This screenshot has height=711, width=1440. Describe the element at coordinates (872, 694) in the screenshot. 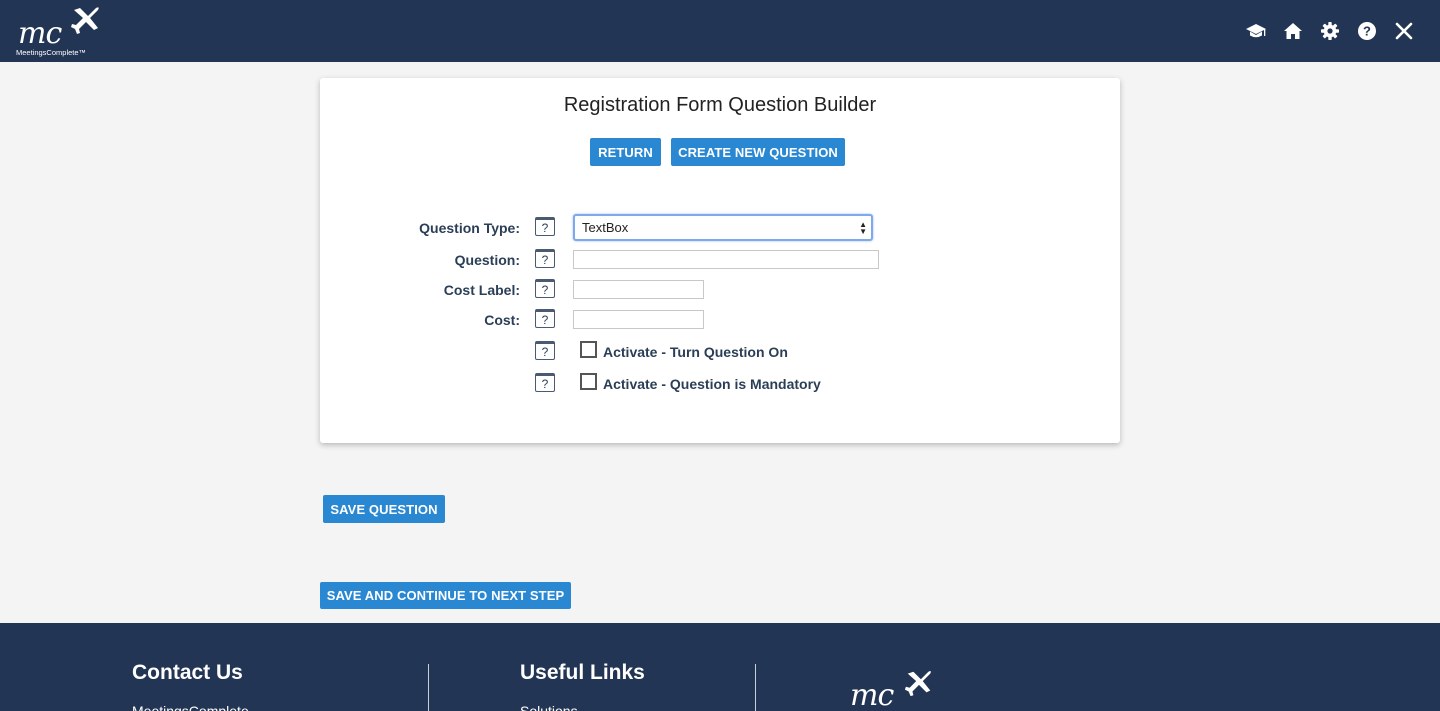

I see `footer-logo-mark-text: mc` at that location.